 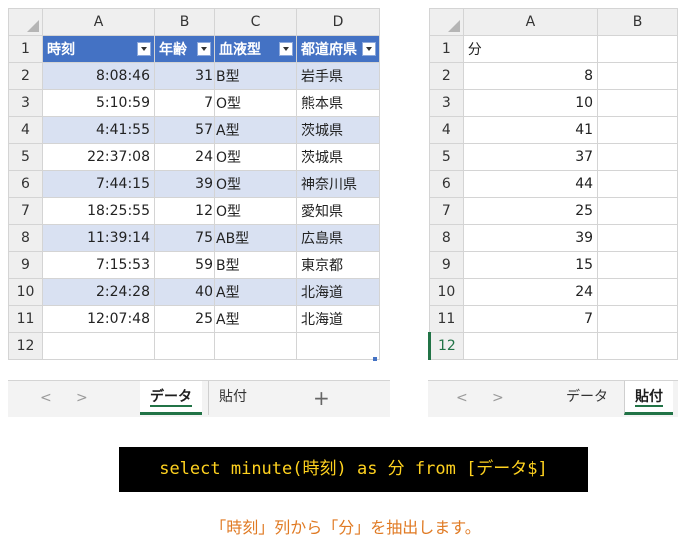 I want to click on minute-cell: 7, so click(x=530, y=319).